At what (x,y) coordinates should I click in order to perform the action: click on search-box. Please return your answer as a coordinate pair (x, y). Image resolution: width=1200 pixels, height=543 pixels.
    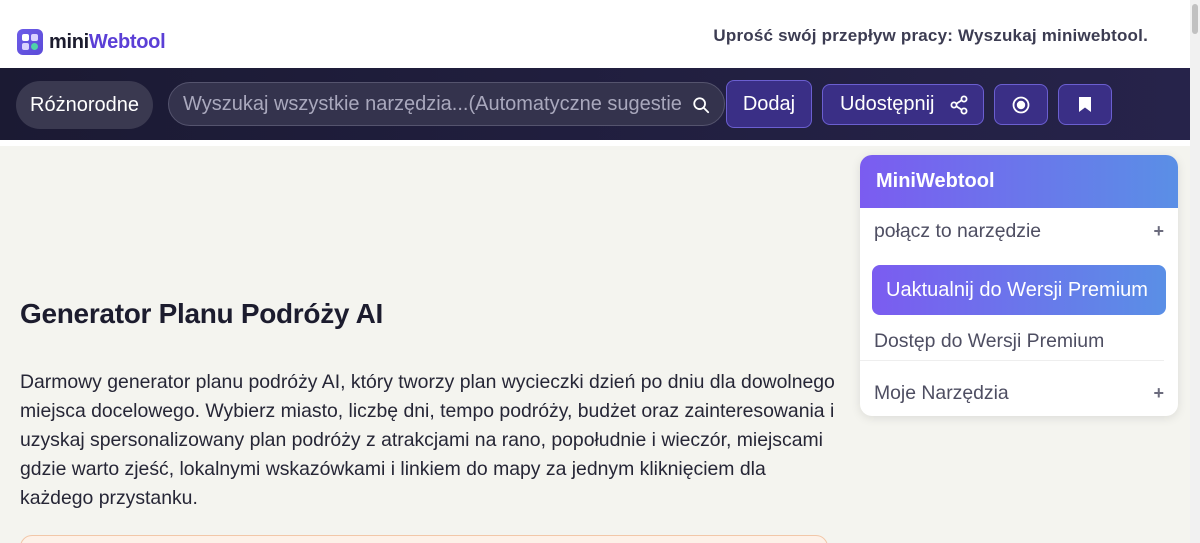
    Looking at the image, I should click on (446, 104).